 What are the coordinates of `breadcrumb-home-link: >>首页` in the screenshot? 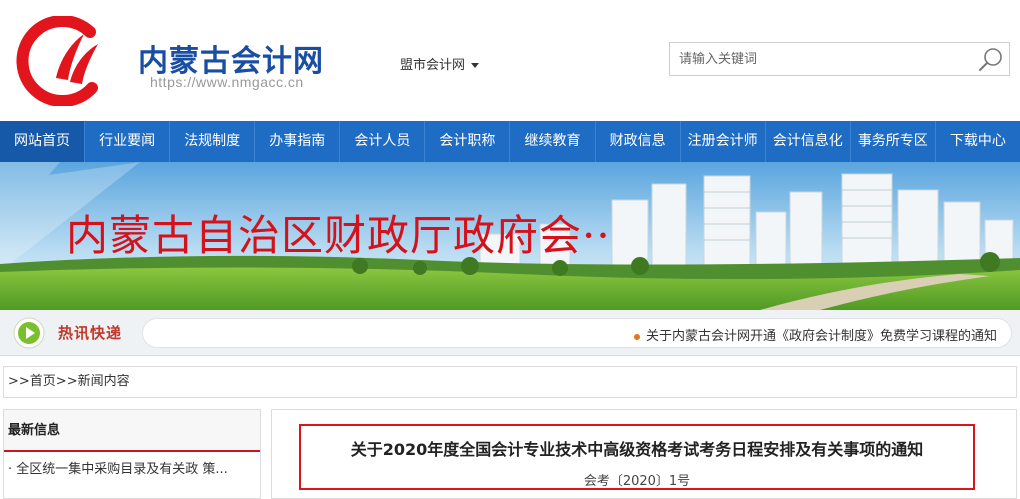 It's located at (32, 381).